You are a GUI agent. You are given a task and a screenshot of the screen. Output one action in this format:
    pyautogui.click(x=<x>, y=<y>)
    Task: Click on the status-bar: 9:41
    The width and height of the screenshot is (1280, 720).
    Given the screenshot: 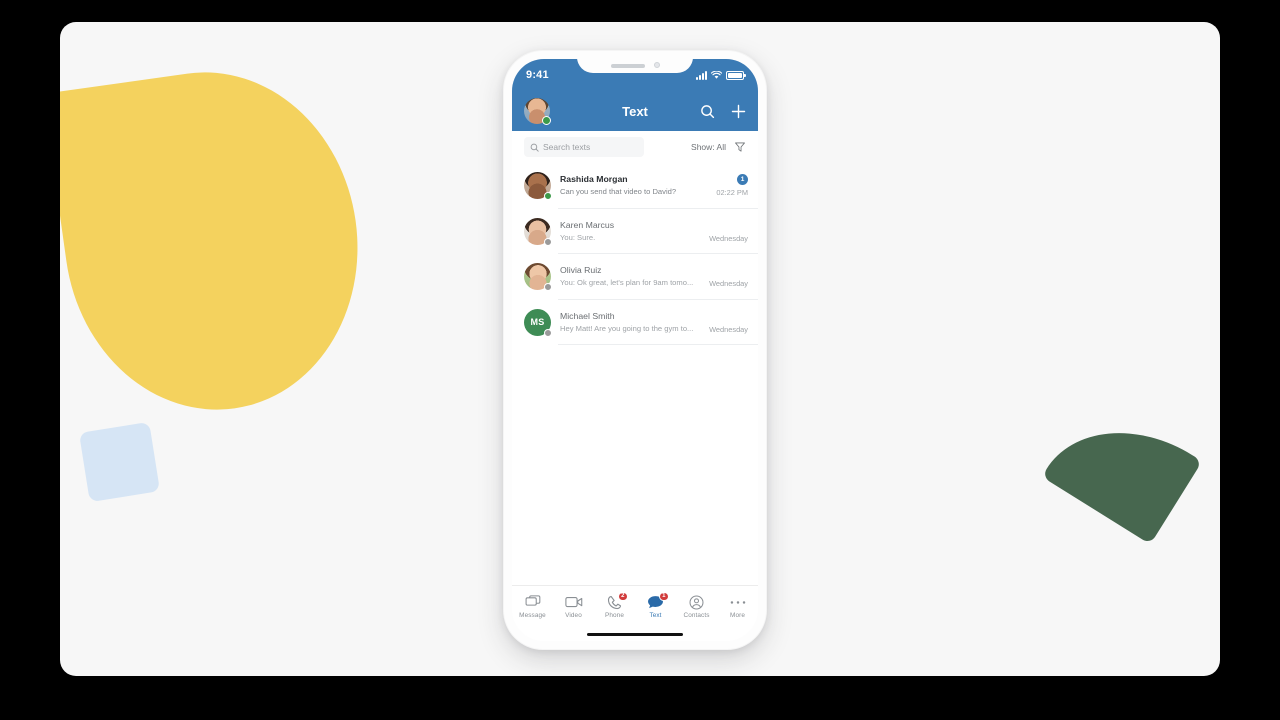 What is the action you would take?
    pyautogui.click(x=635, y=75)
    